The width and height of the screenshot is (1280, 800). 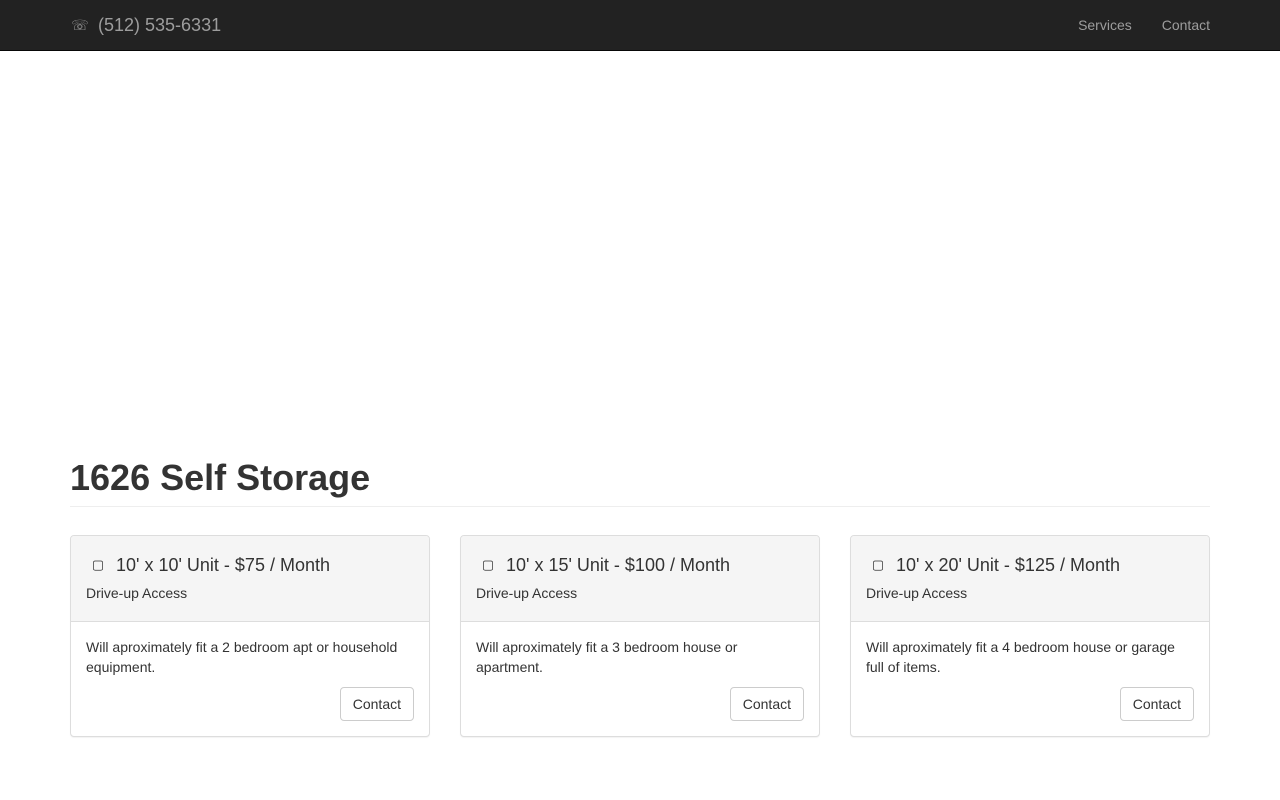 What do you see at coordinates (640, 482) in the screenshot?
I see `page-header: 1626 Self Storage` at bounding box center [640, 482].